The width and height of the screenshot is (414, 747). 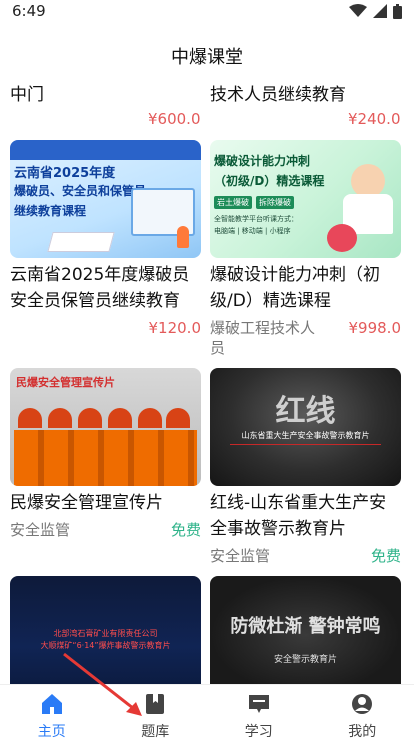 I want to click on tab-question-bank: 题库, so click(x=156, y=716).